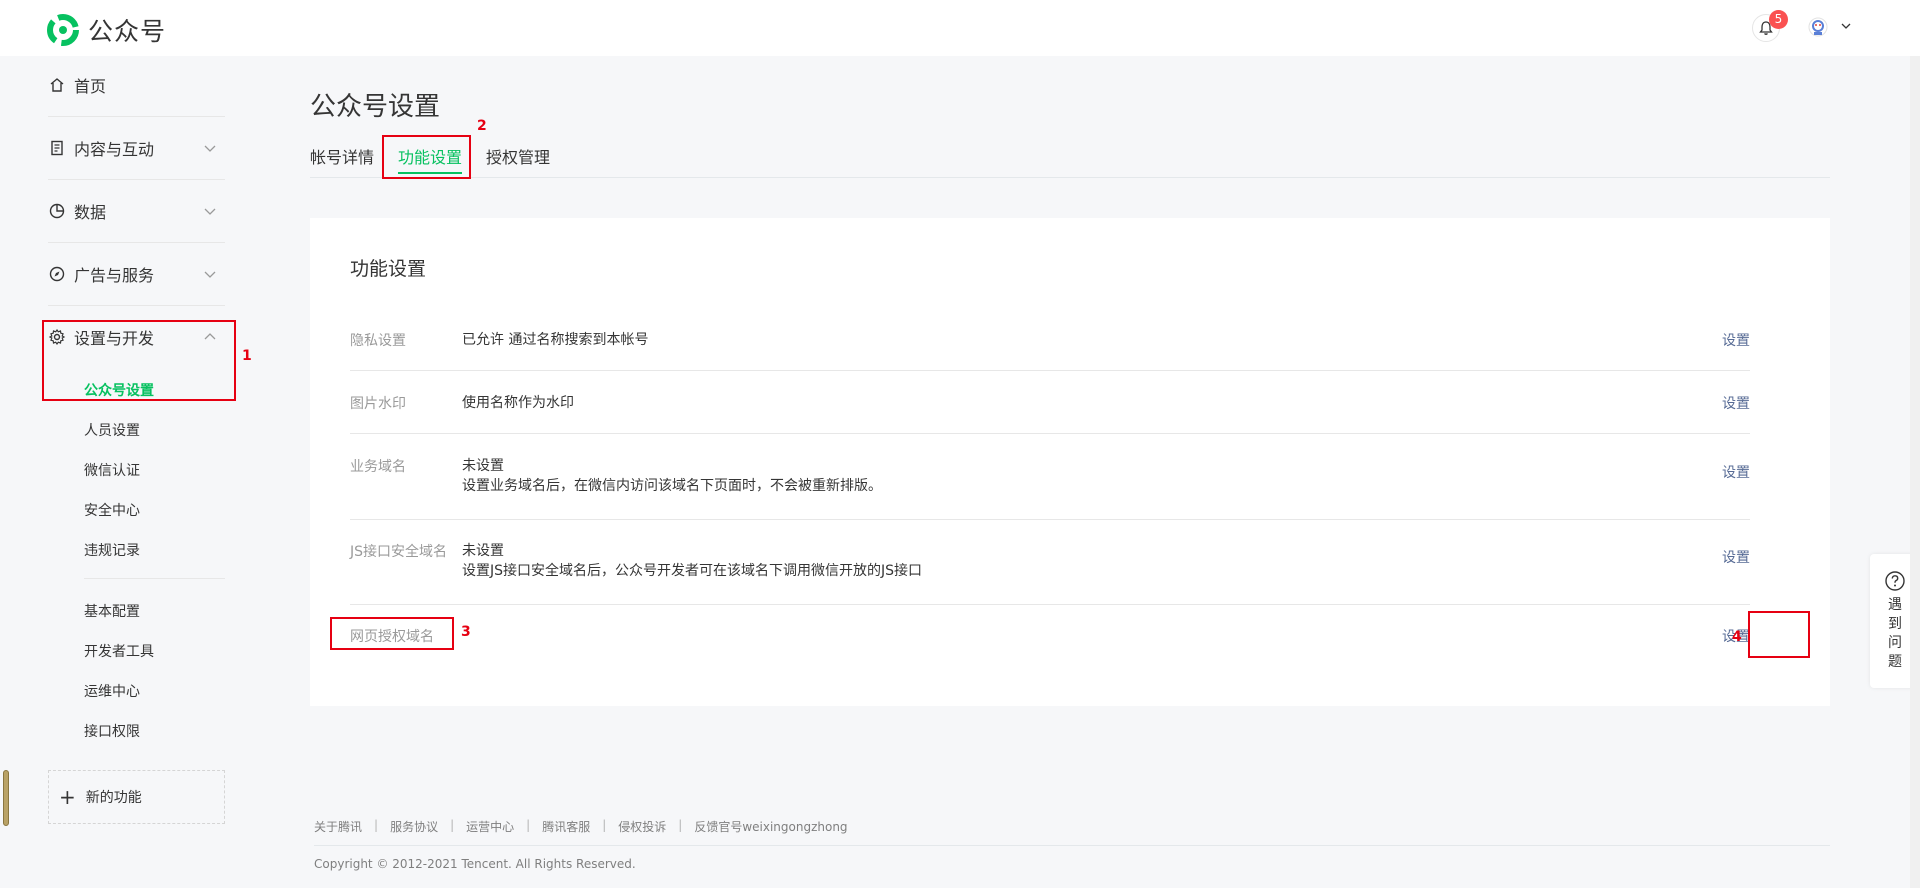  What do you see at coordinates (1736, 403) in the screenshot?
I see `watermark-settings-link: 设置` at bounding box center [1736, 403].